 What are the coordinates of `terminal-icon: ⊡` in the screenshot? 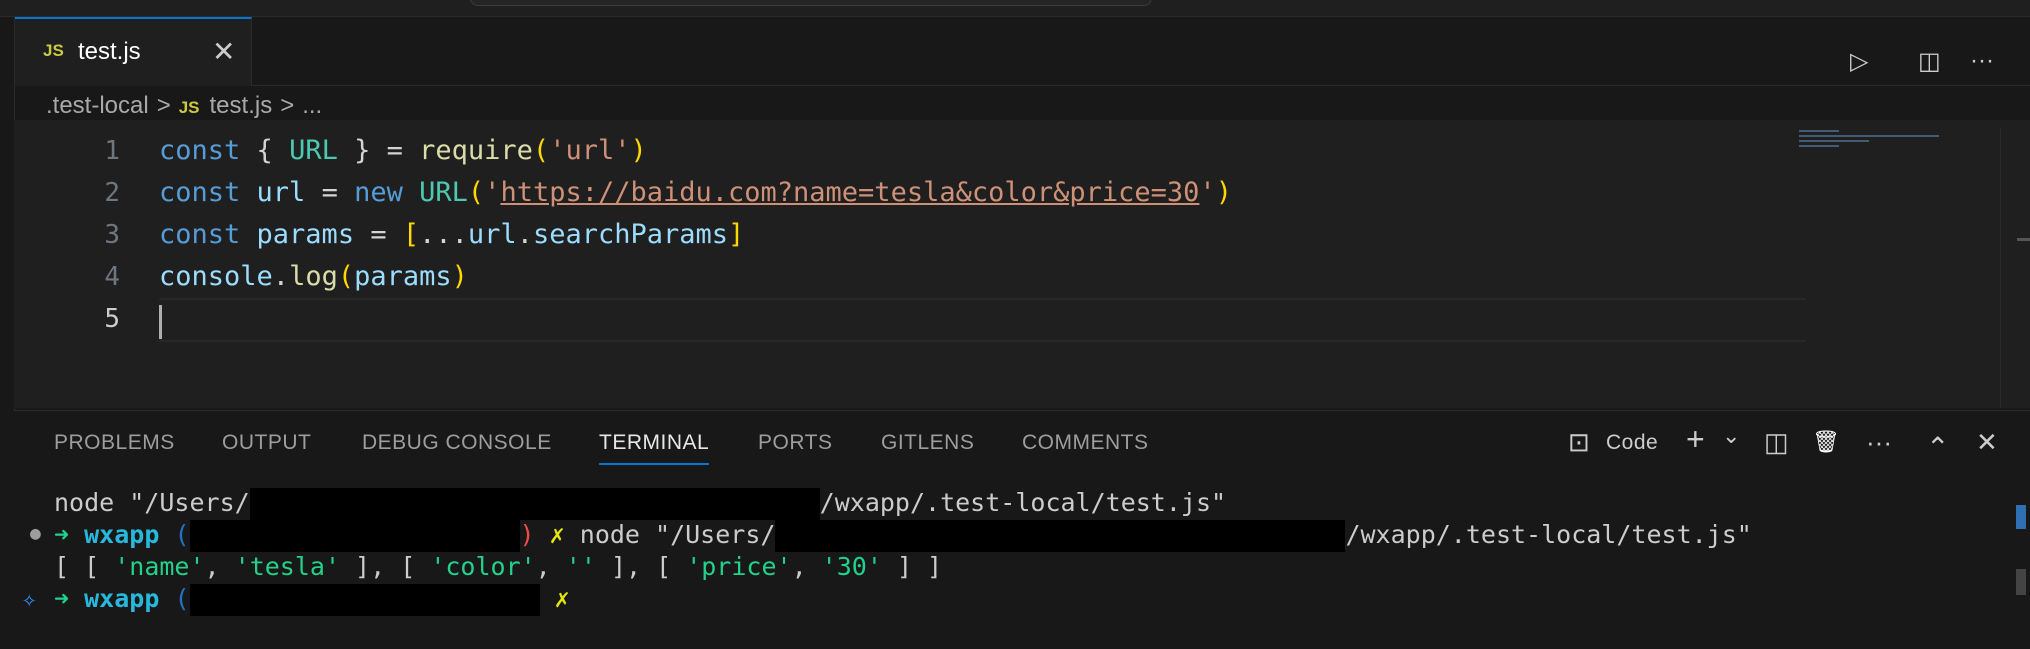 It's located at (1579, 442).